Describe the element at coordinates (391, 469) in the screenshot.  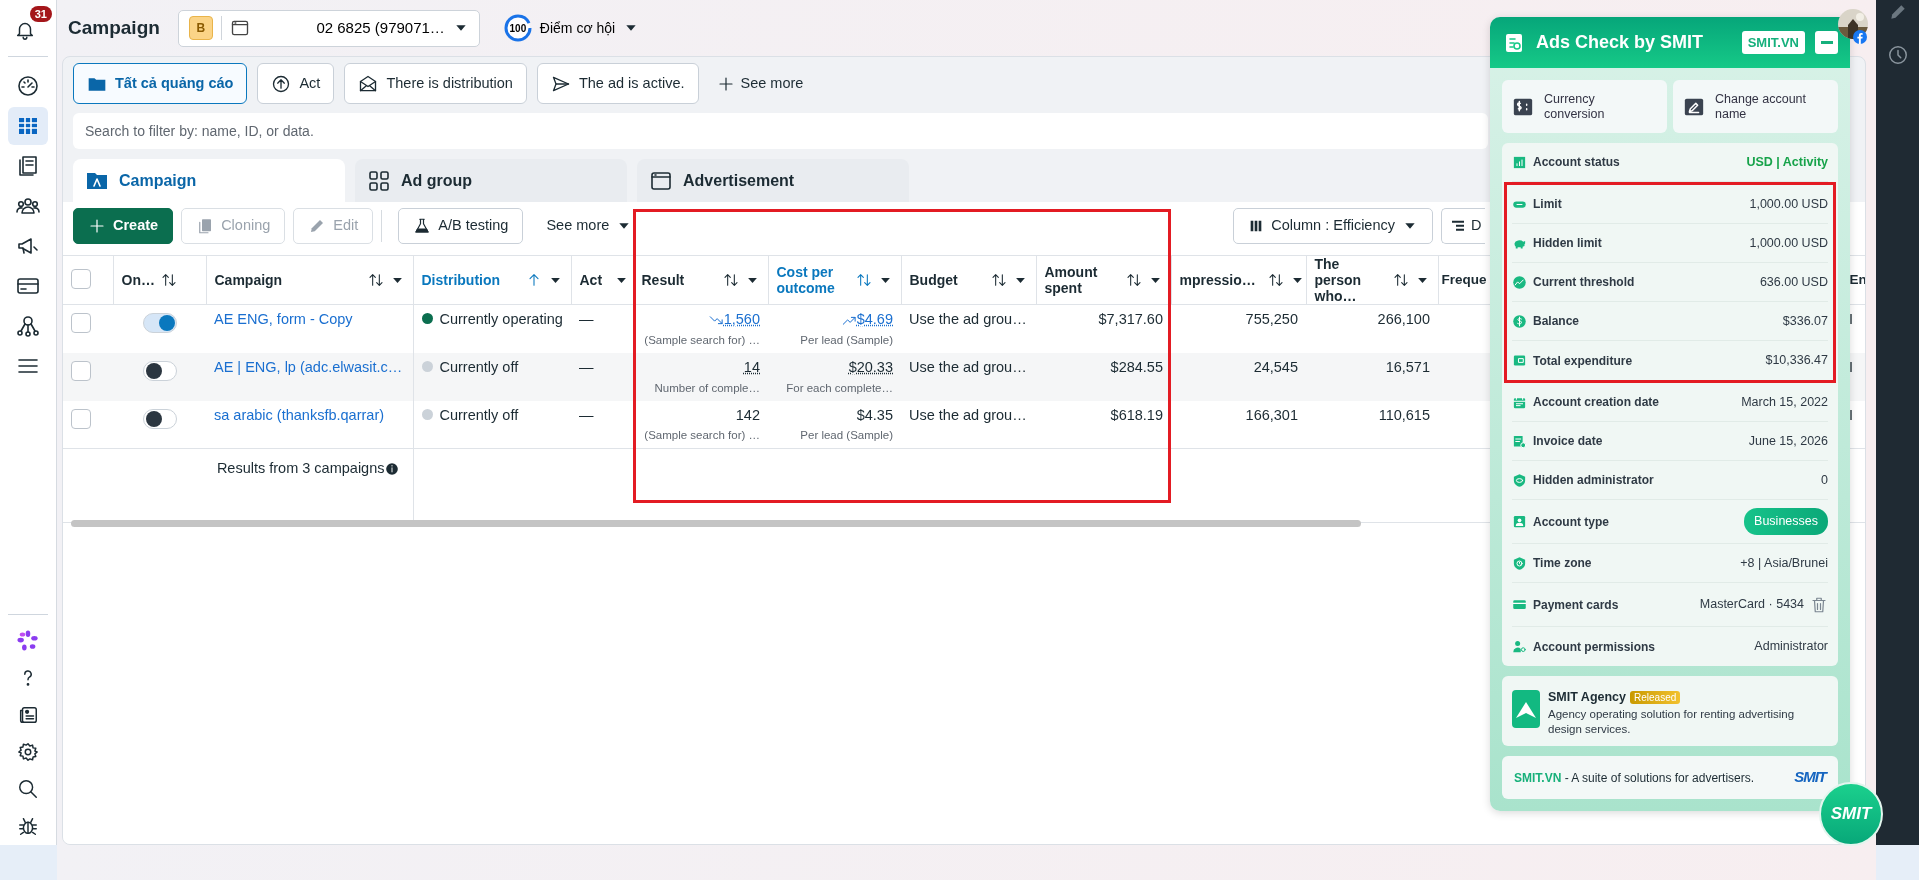
I see `info-icon` at that location.